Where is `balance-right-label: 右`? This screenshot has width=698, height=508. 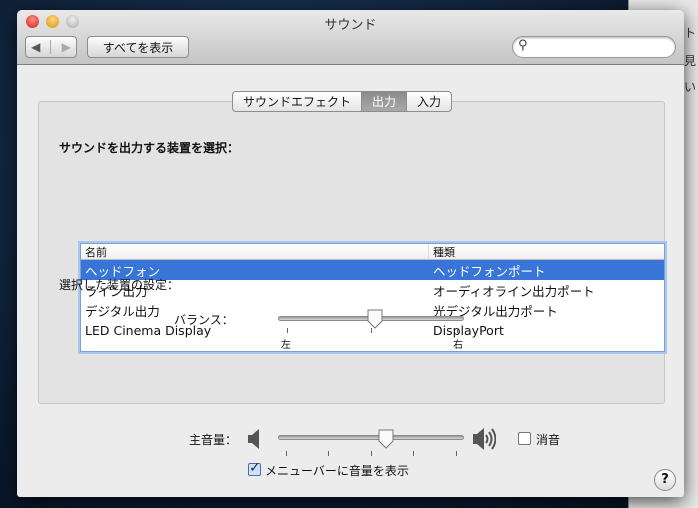 balance-right-label: 右 is located at coordinates (458, 345).